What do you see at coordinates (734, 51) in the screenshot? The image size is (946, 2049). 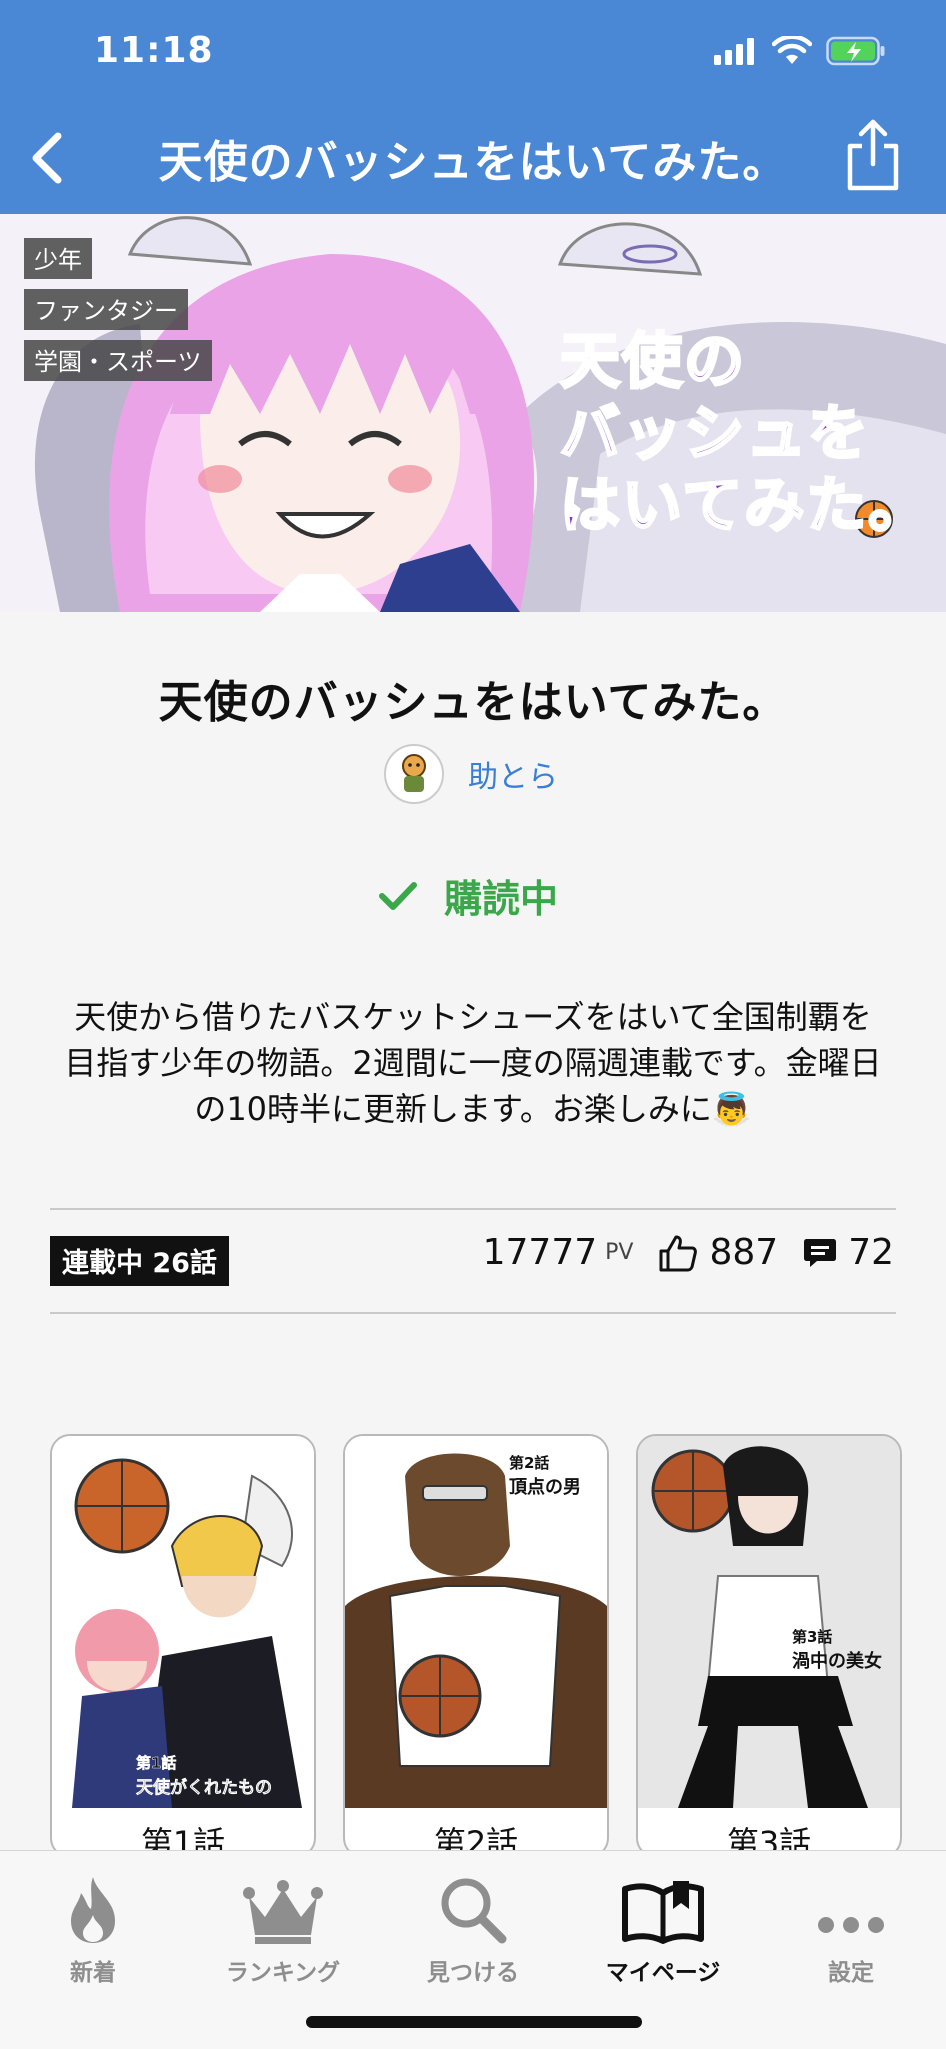 I see `signal-icon` at bounding box center [734, 51].